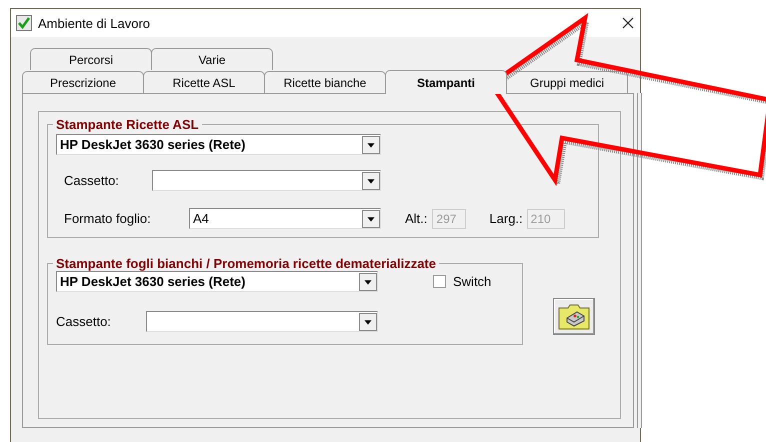  What do you see at coordinates (567, 82) in the screenshot?
I see `tab: Gruppi medici` at bounding box center [567, 82].